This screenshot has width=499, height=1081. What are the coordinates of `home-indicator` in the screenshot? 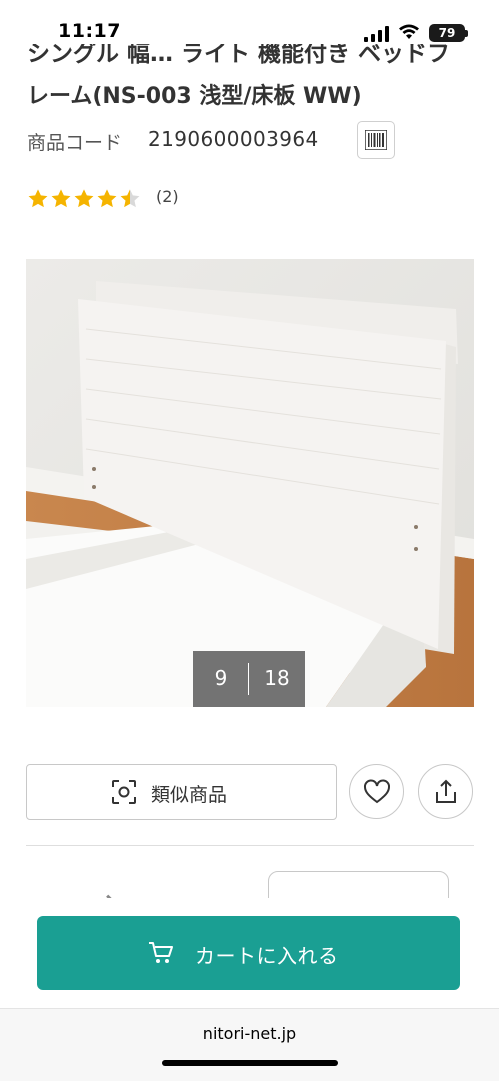 It's located at (250, 1063).